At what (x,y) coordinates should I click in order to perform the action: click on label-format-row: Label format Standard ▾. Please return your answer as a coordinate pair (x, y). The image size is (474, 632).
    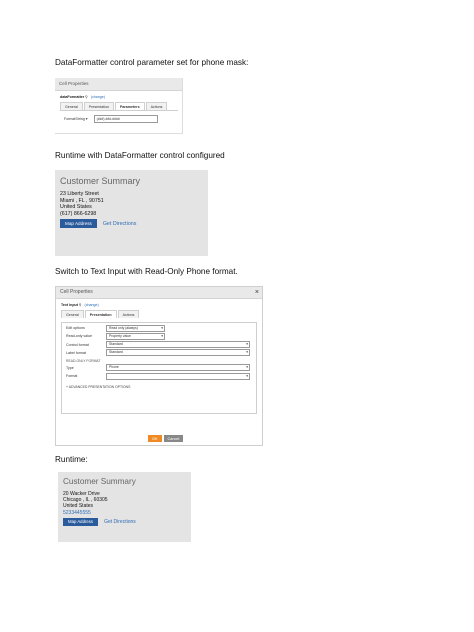
    Looking at the image, I should click on (161, 353).